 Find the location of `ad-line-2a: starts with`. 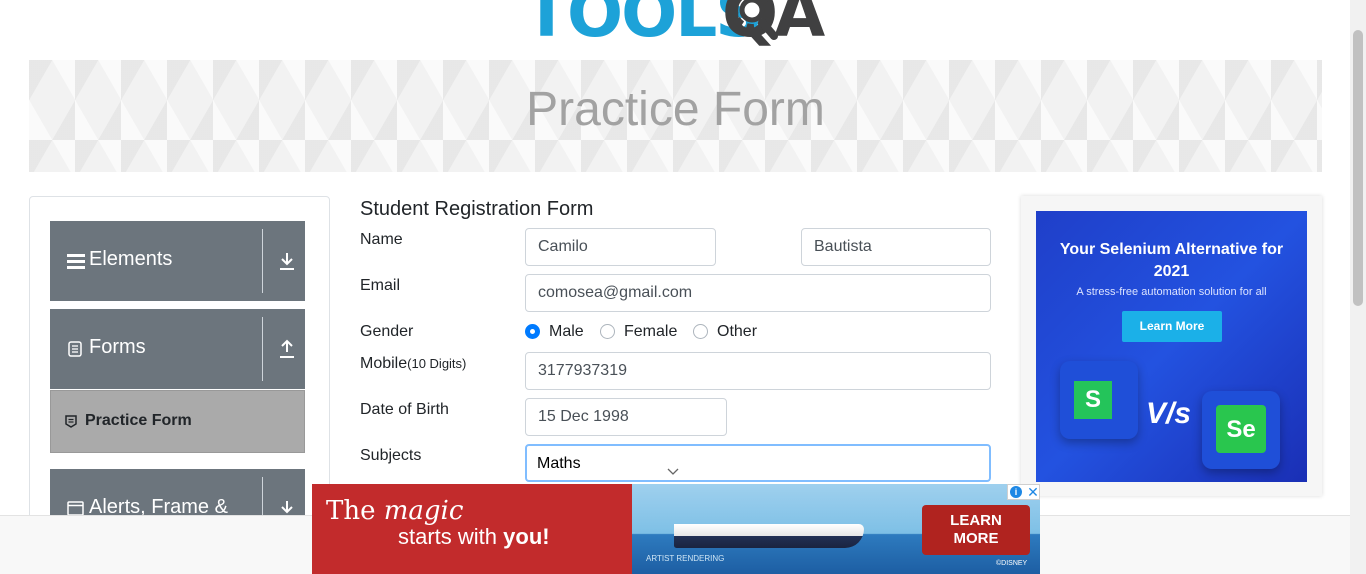

ad-line-2a: starts with is located at coordinates (451, 536).